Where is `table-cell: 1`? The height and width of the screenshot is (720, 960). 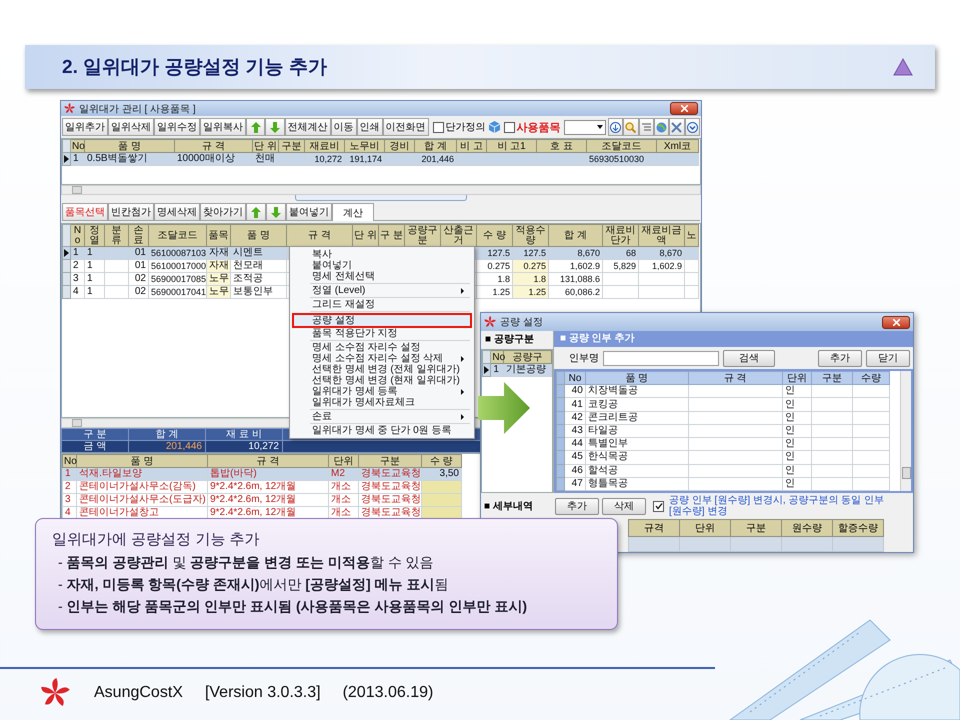
table-cell: 1 is located at coordinates (94, 279).